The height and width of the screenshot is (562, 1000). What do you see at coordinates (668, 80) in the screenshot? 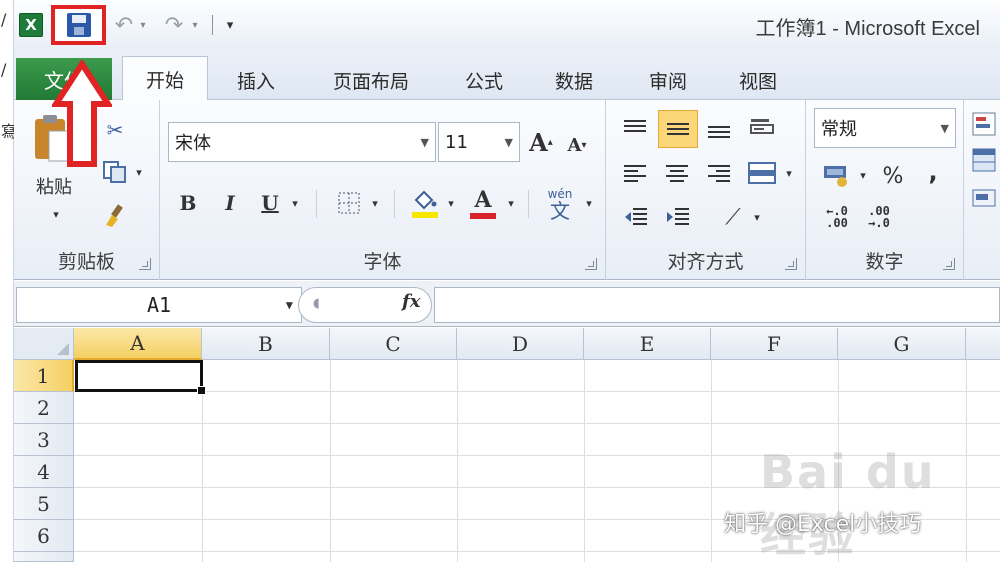
I see `tab-review: 审阅` at bounding box center [668, 80].